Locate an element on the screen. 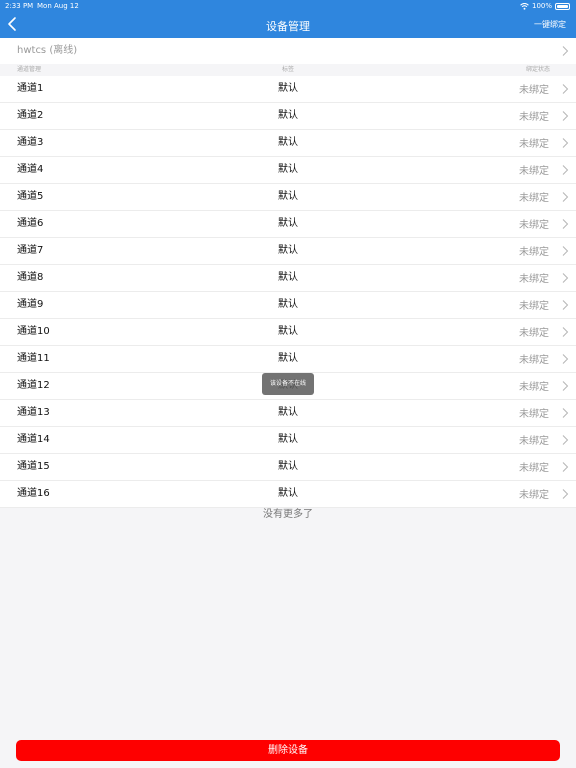  channel-row: 通道3 默认 未绑定 is located at coordinates (288, 143).